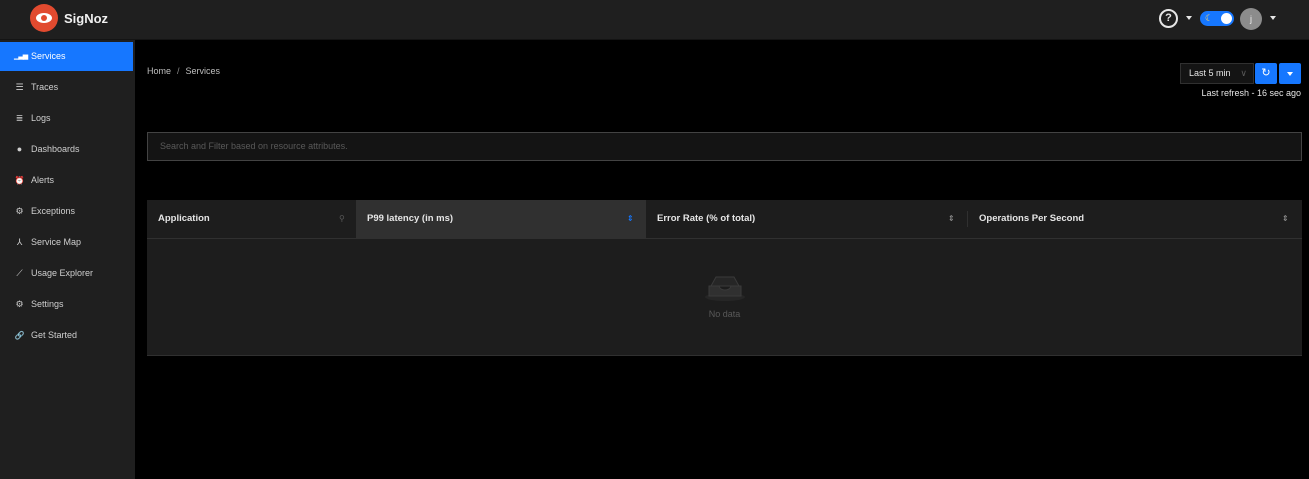  What do you see at coordinates (1251, 93) in the screenshot?
I see `last-refresh-text: Last refresh - 16 sec ago` at bounding box center [1251, 93].